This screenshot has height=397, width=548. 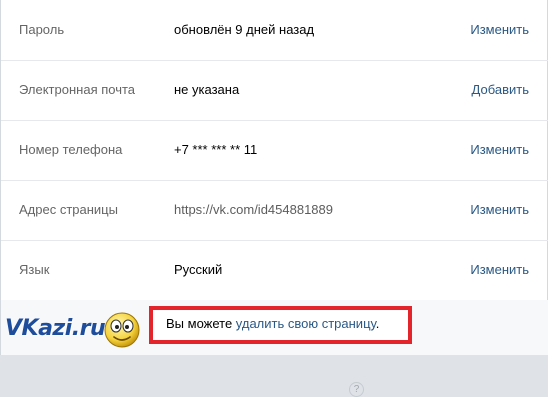 What do you see at coordinates (198, 269) in the screenshot?
I see `row-value: Русский` at bounding box center [198, 269].